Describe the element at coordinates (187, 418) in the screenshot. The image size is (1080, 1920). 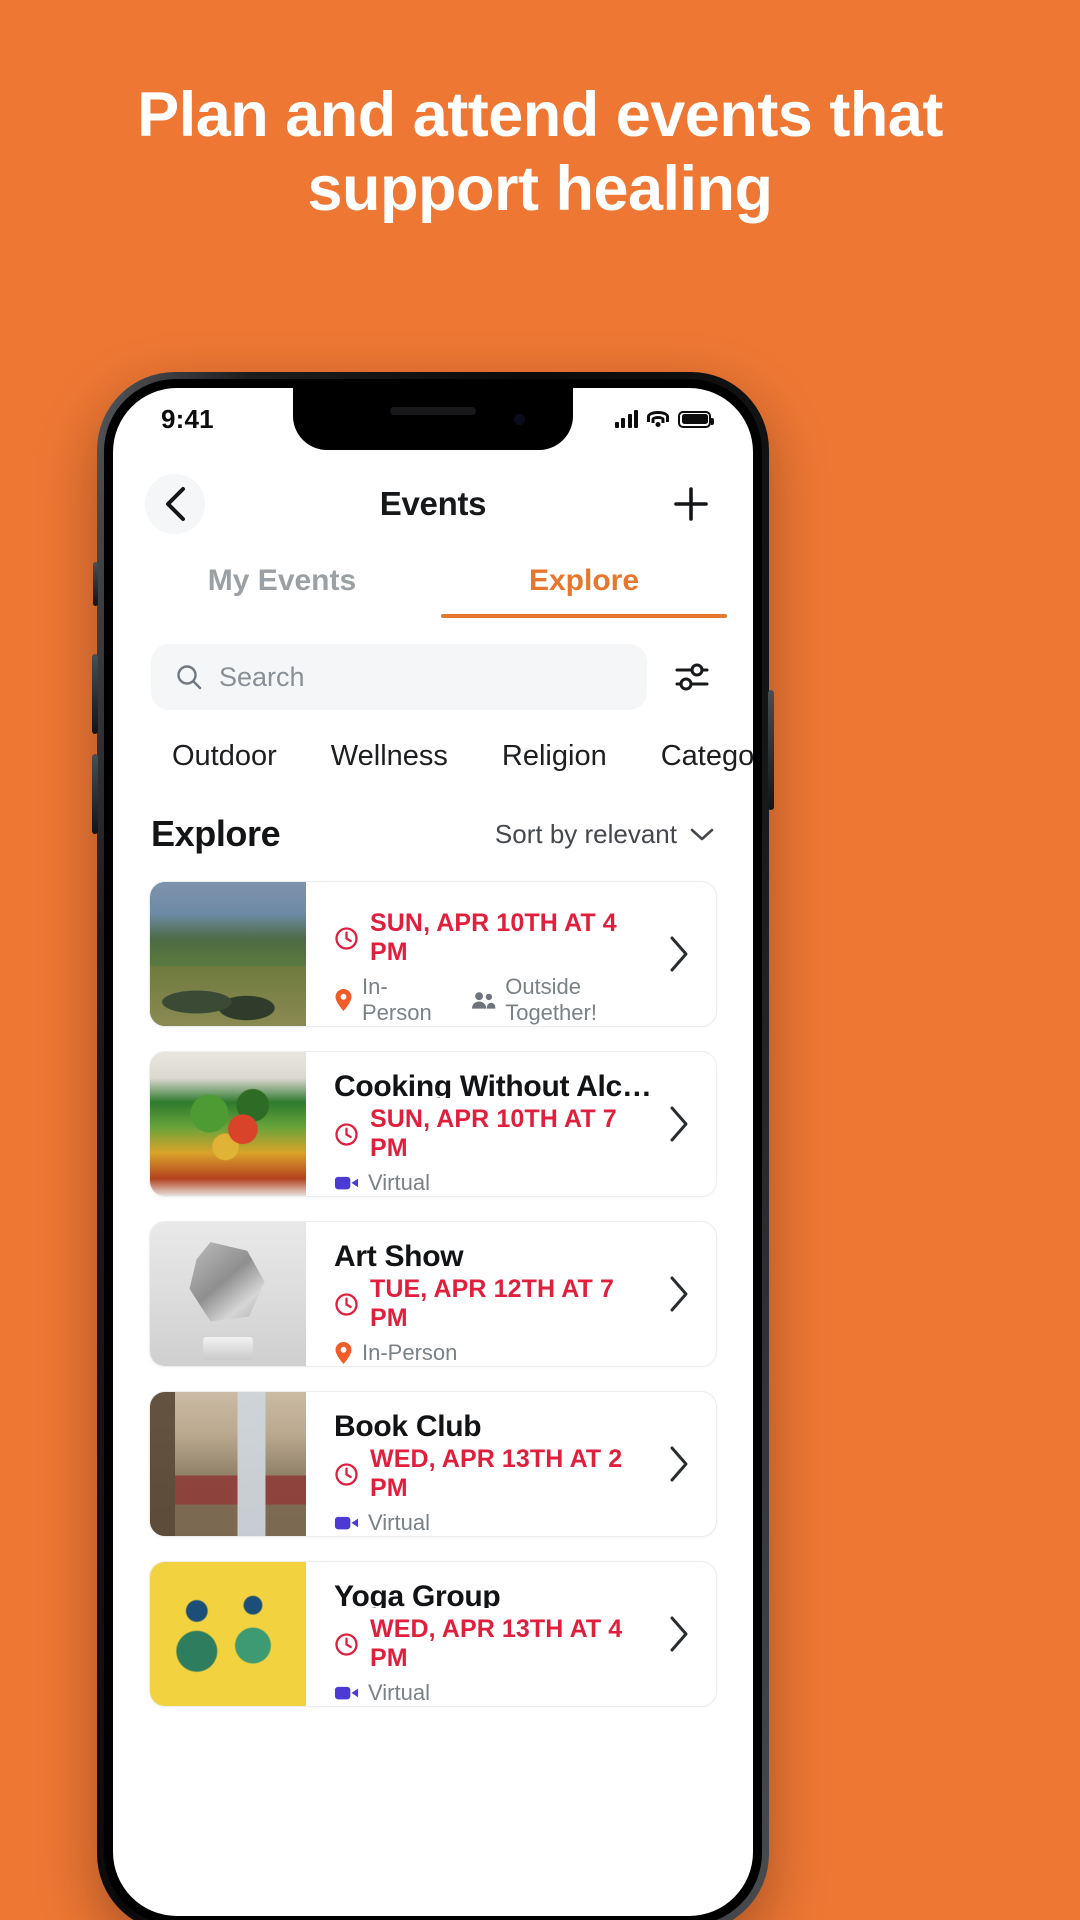
I see `status-time: 9:41` at that location.